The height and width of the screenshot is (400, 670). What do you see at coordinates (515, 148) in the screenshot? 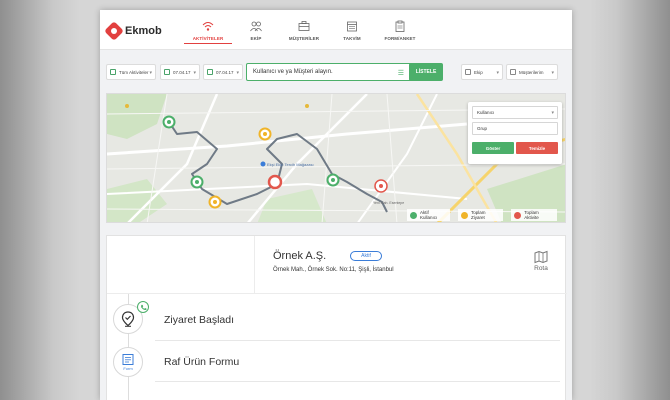
I see `map-panel-actions: Göster Temizle` at bounding box center [515, 148].